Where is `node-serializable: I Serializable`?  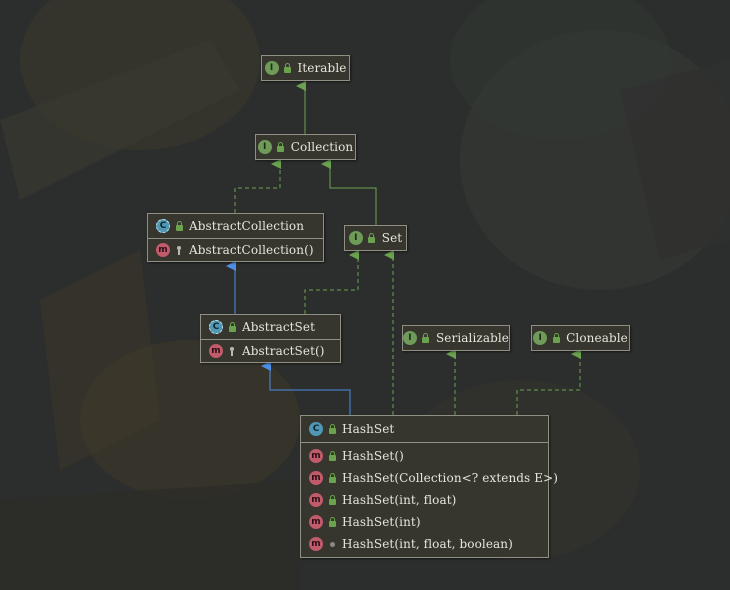 node-serializable: I Serializable is located at coordinates (456, 338).